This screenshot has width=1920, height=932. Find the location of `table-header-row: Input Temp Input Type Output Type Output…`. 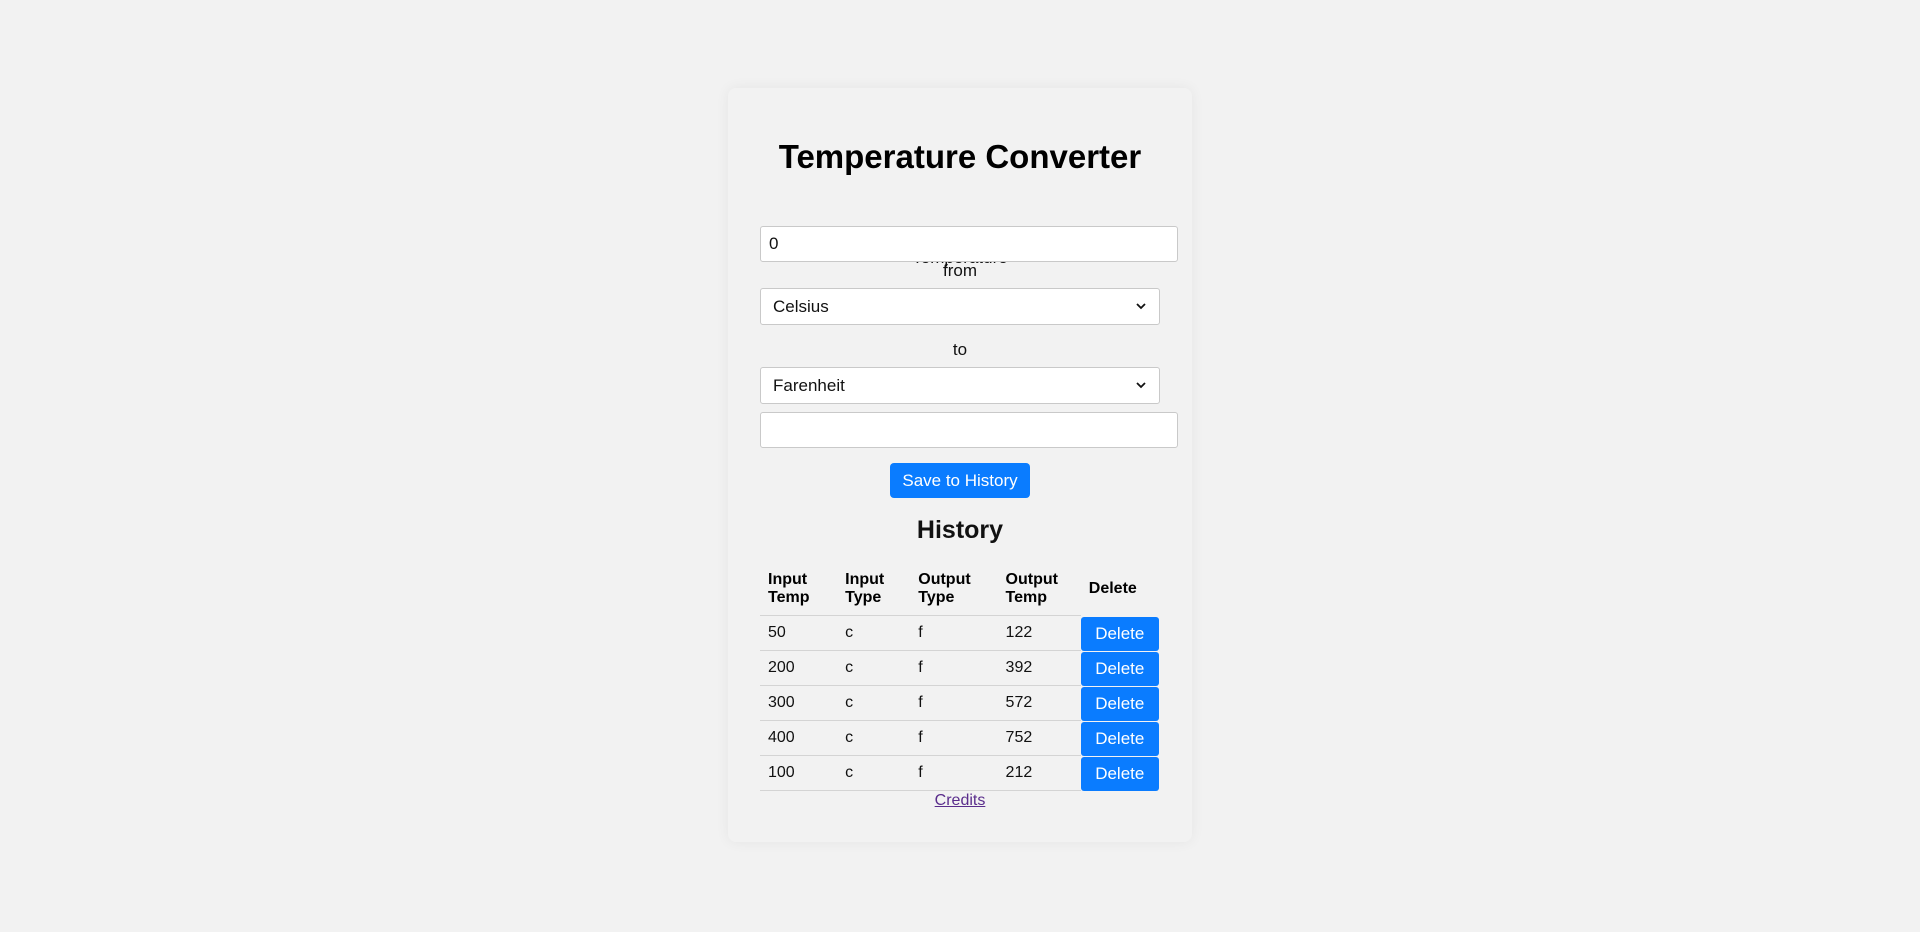

table-header-row: Input Temp Input Type Output Type Output… is located at coordinates (960, 589).